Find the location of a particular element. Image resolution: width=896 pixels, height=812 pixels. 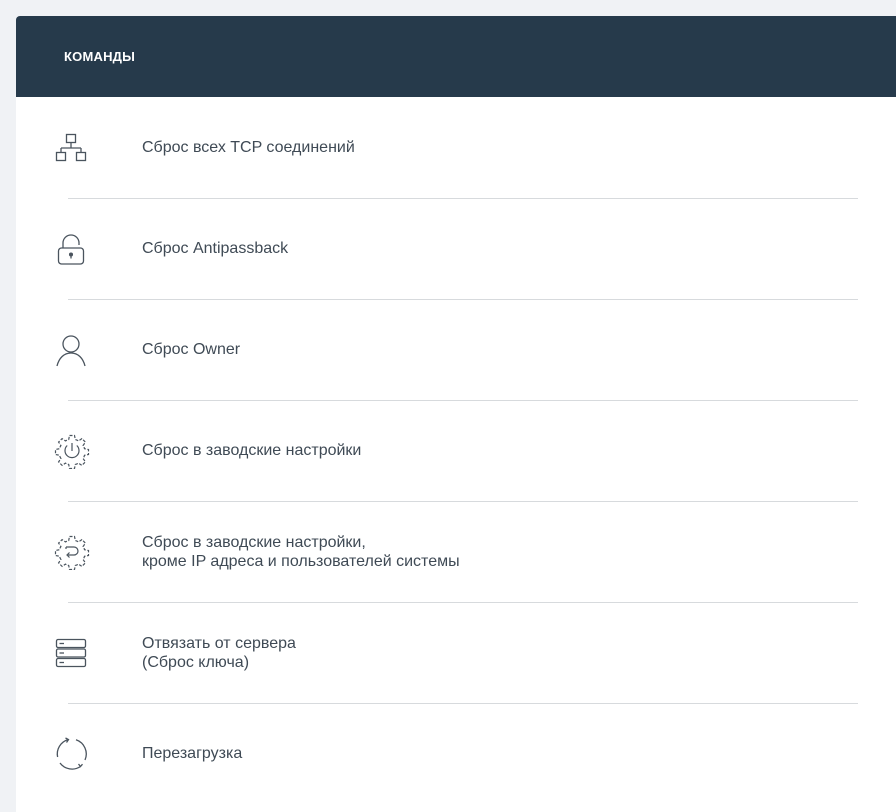

panel-title: КОМАНДЫ is located at coordinates (100, 56).